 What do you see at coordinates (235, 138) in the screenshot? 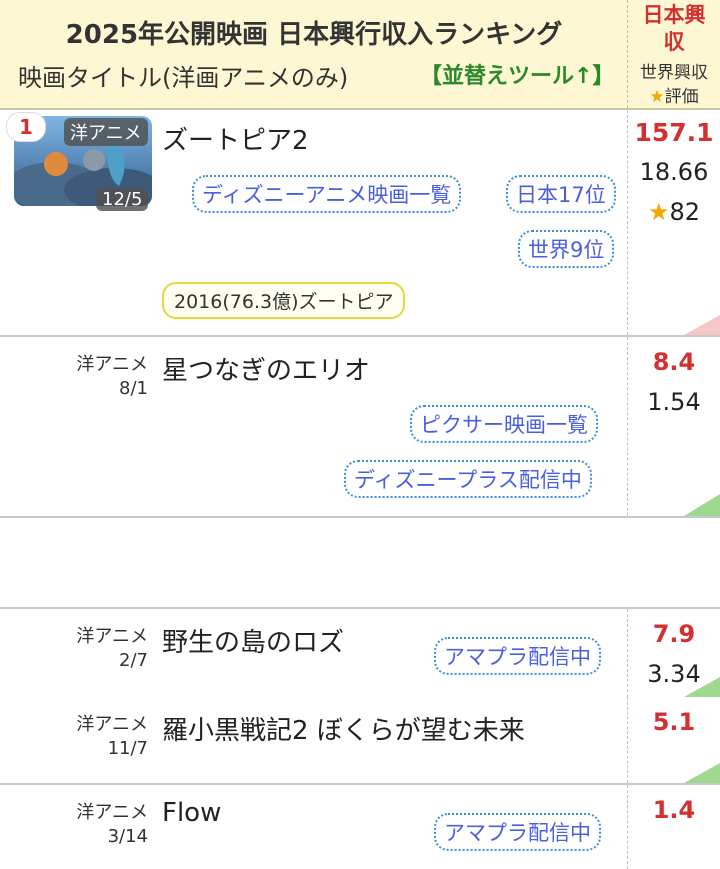
I see `movie-title: ズートピア2` at bounding box center [235, 138].